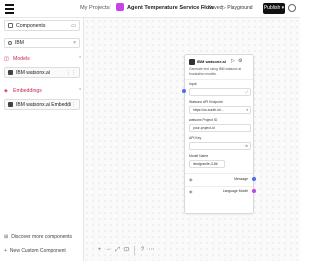 The image size is (320, 261). Describe the element at coordinates (6, 91) in the screenshot. I see `embeddings-icon: ◈` at that location.